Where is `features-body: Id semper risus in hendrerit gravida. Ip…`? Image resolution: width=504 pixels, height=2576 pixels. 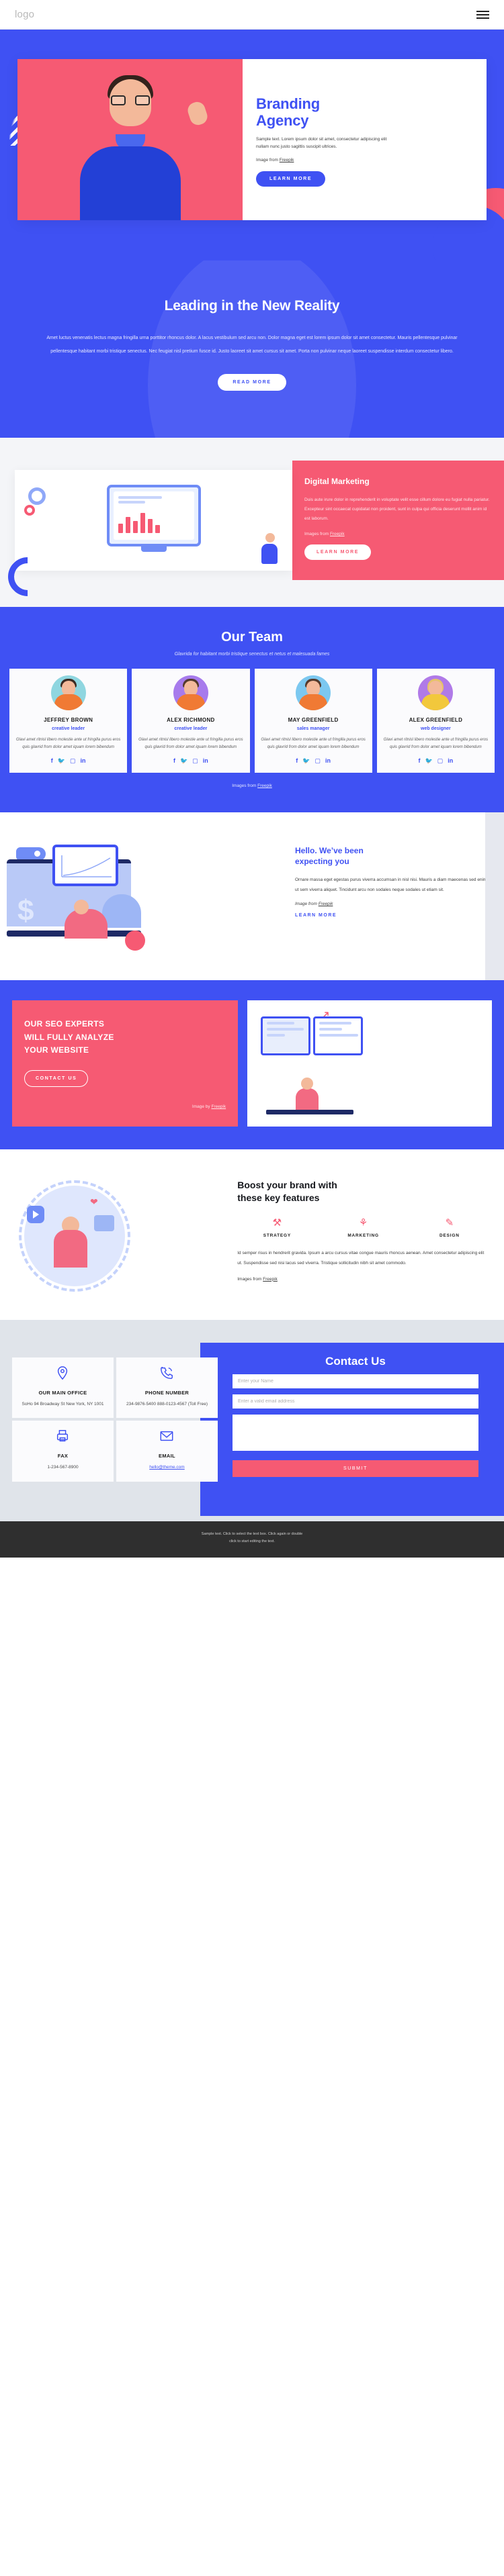
features-body: Id semper risus in hendrerit gravida. Ip… is located at coordinates (361, 1258).